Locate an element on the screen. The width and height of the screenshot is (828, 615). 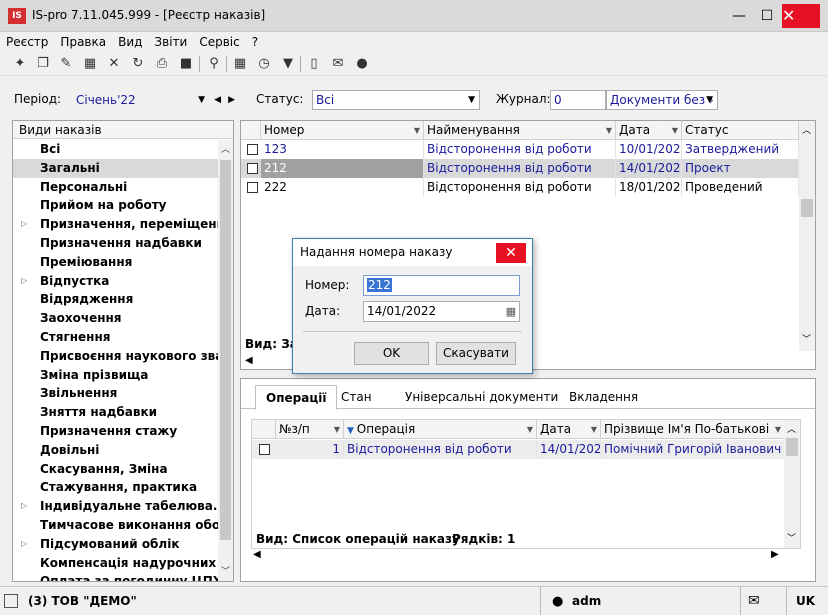
dialog-close-button: ✕ is located at coordinates (511, 253).